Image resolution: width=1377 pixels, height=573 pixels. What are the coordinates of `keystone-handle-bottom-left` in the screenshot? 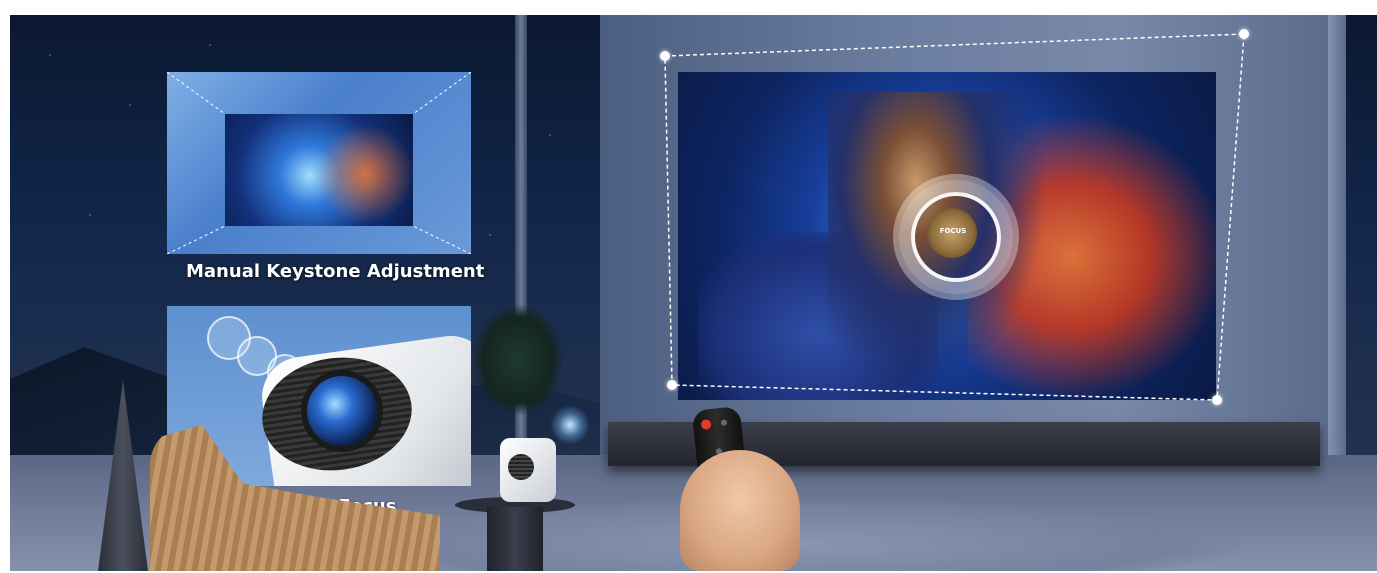 It's located at (672, 385).